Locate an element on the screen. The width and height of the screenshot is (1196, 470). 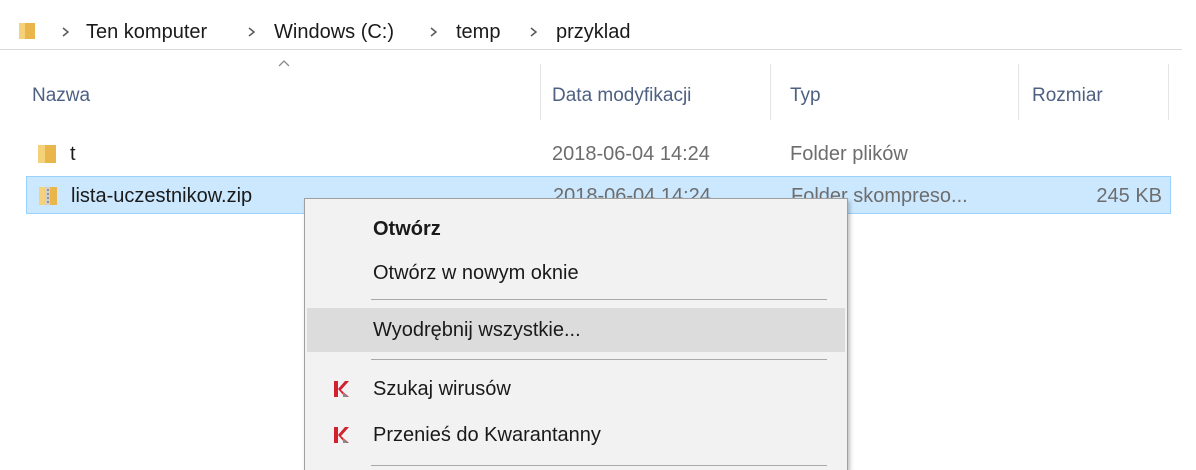
file-row-folder: t 2018-06-04 14:24 Folder plików is located at coordinates (598, 154).